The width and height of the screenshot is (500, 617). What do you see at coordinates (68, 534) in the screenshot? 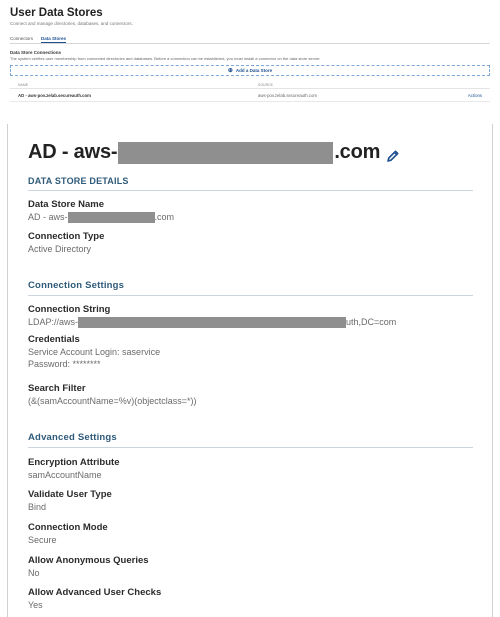
I see `field-connection-mode: Connection Mode Secure` at bounding box center [68, 534].